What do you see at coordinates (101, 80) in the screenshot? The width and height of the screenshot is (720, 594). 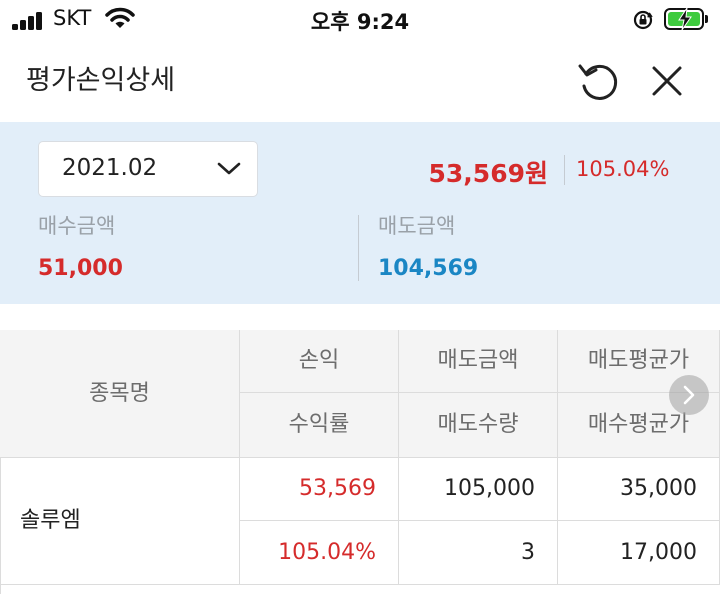 I see `page-title: 평가손익상세` at bounding box center [101, 80].